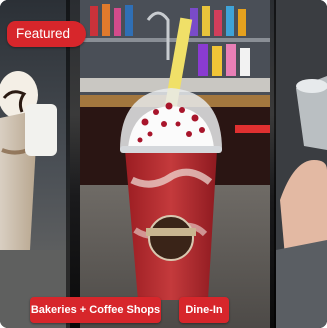 This screenshot has width=327, height=328. I want to click on featured-badge: Featured, so click(47, 34).